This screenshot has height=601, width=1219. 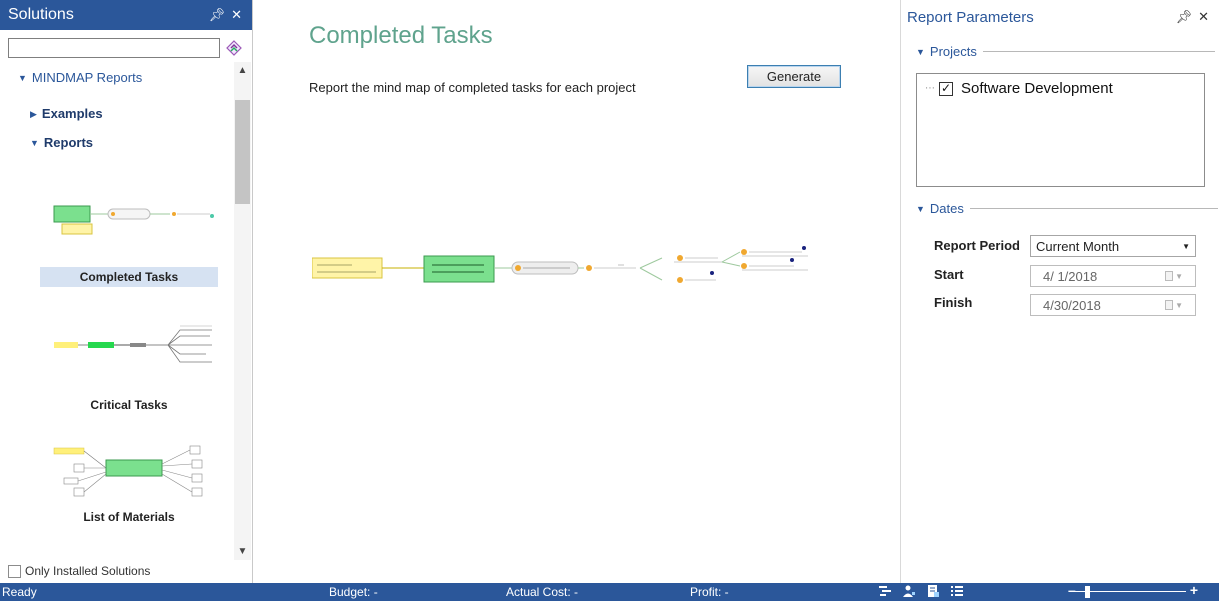 What do you see at coordinates (401, 35) in the screenshot?
I see `report-title: Completed Tasks` at bounding box center [401, 35].